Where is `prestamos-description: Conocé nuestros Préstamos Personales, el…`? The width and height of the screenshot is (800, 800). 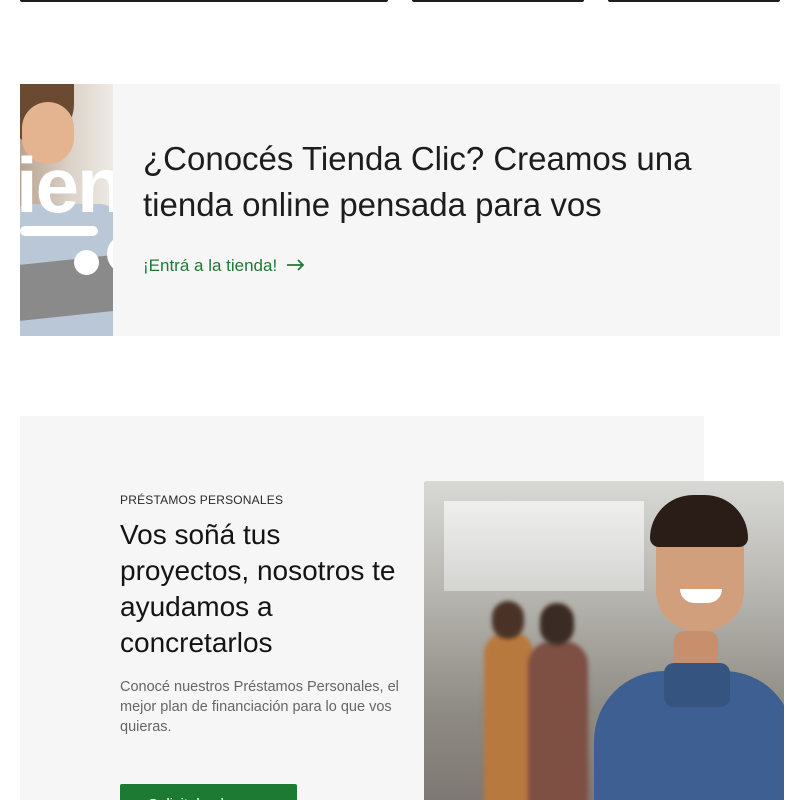 prestamos-description: Conocé nuestros Préstamos Personales, el… is located at coordinates (259, 707).